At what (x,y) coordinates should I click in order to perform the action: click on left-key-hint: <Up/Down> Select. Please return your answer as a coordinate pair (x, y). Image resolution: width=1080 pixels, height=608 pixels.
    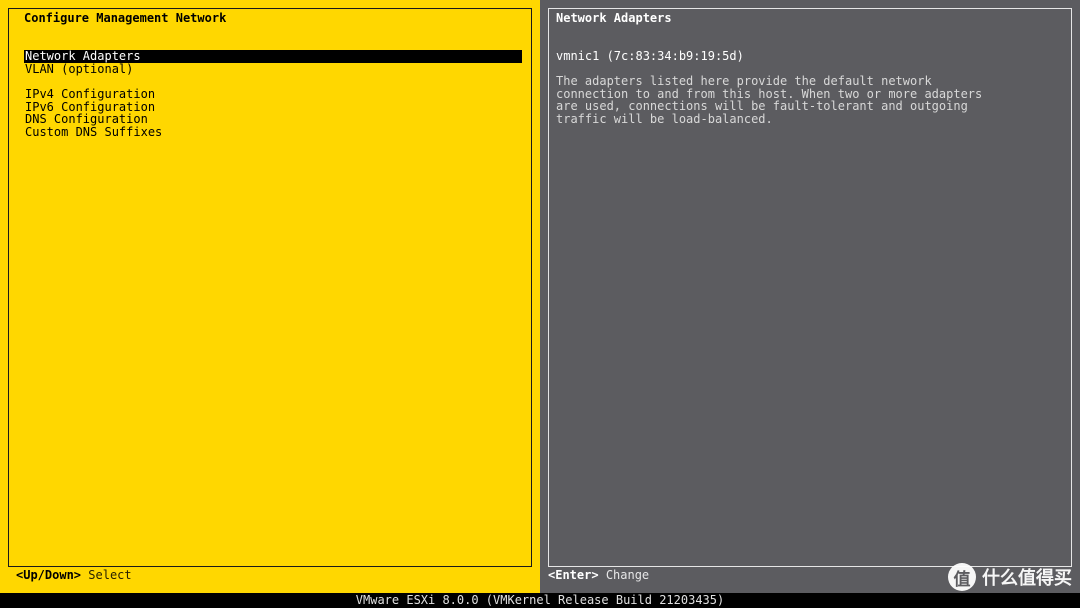
    Looking at the image, I should click on (74, 575).